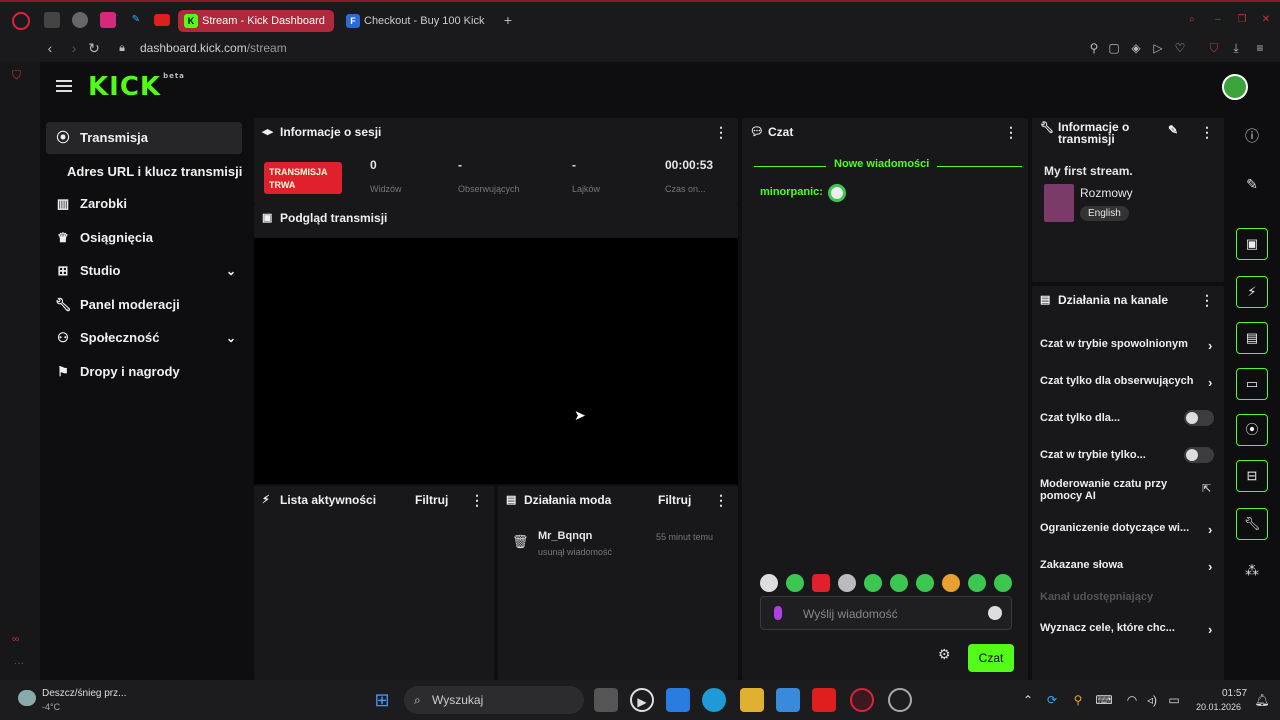 This screenshot has width=1280, height=720. Describe the element at coordinates (606, 700) in the screenshot. I see `task-view-icon` at that location.